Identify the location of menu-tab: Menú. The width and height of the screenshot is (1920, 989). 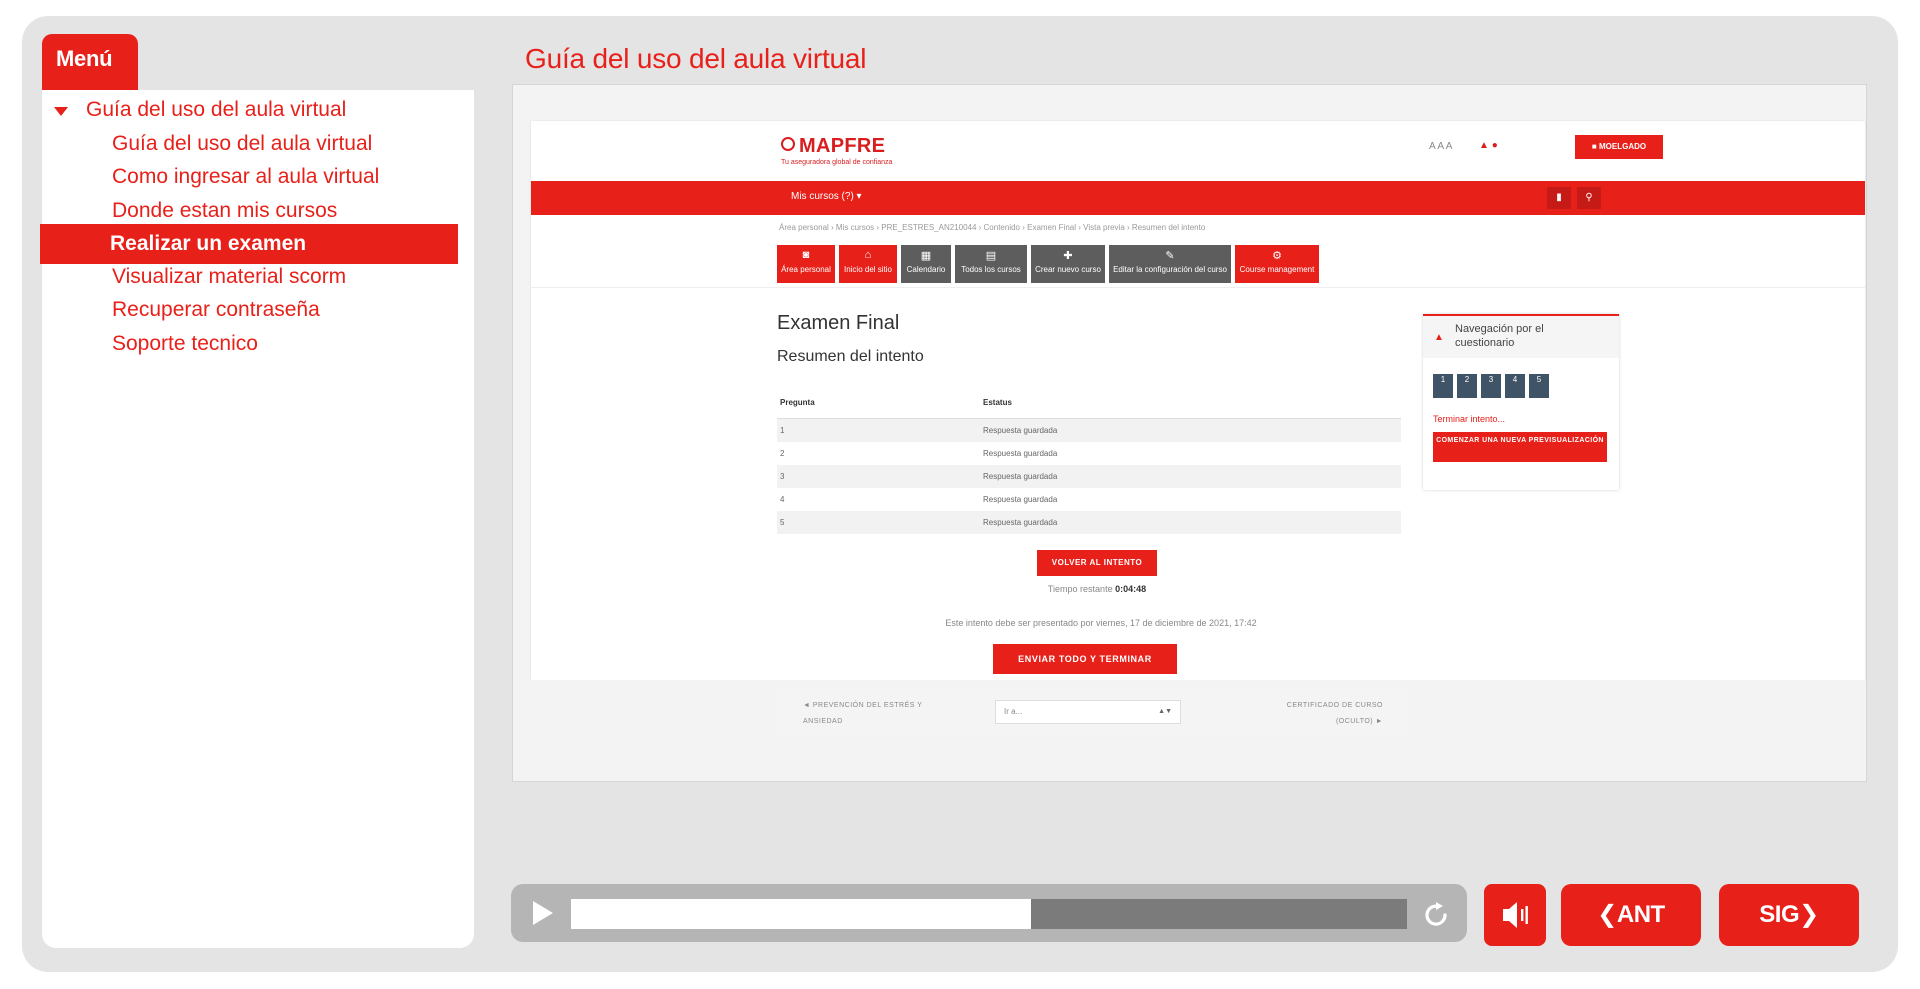
(90, 62).